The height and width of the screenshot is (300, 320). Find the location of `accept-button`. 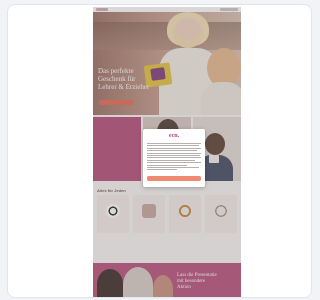

accept-button is located at coordinates (174, 178).